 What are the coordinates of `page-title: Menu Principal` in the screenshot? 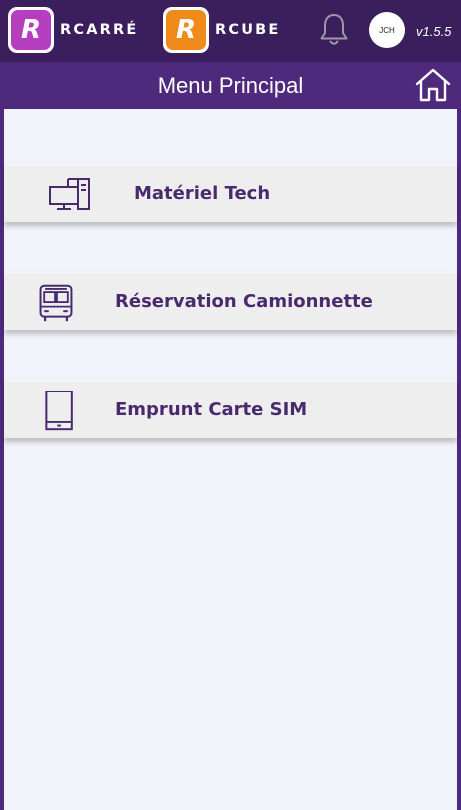 It's located at (230, 85).